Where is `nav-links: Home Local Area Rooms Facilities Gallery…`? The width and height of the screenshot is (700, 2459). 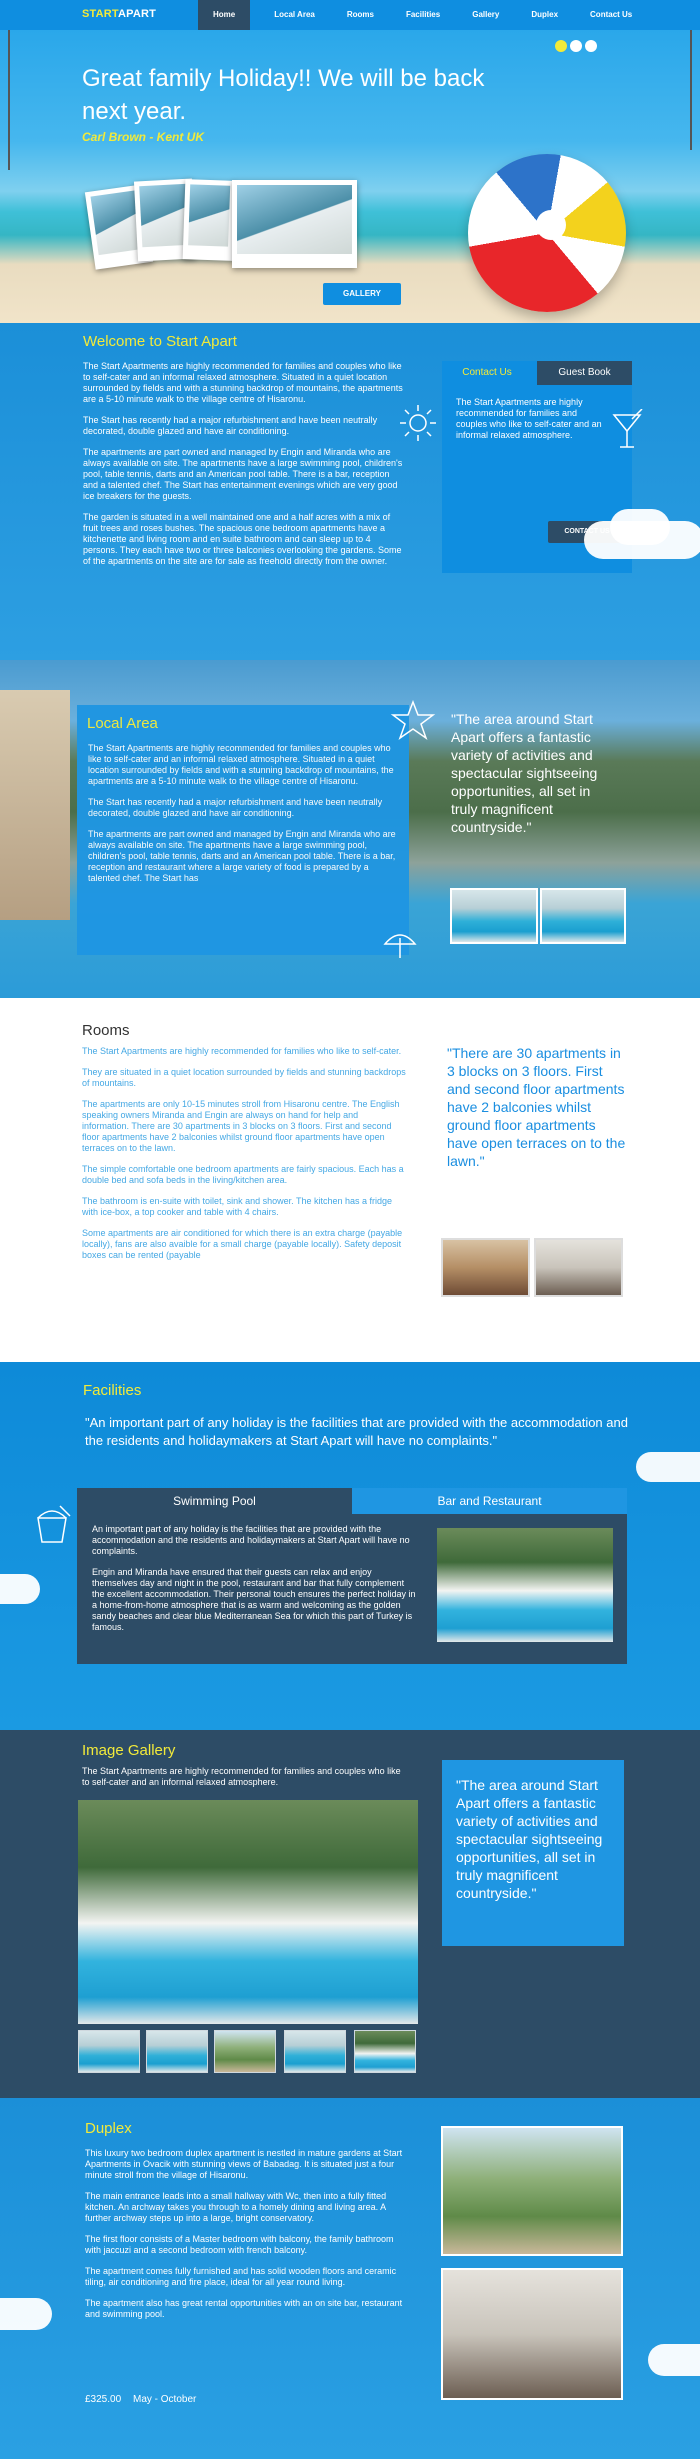 nav-links: Home Local Area Rooms Facilities Gallery… is located at coordinates (427, 15).